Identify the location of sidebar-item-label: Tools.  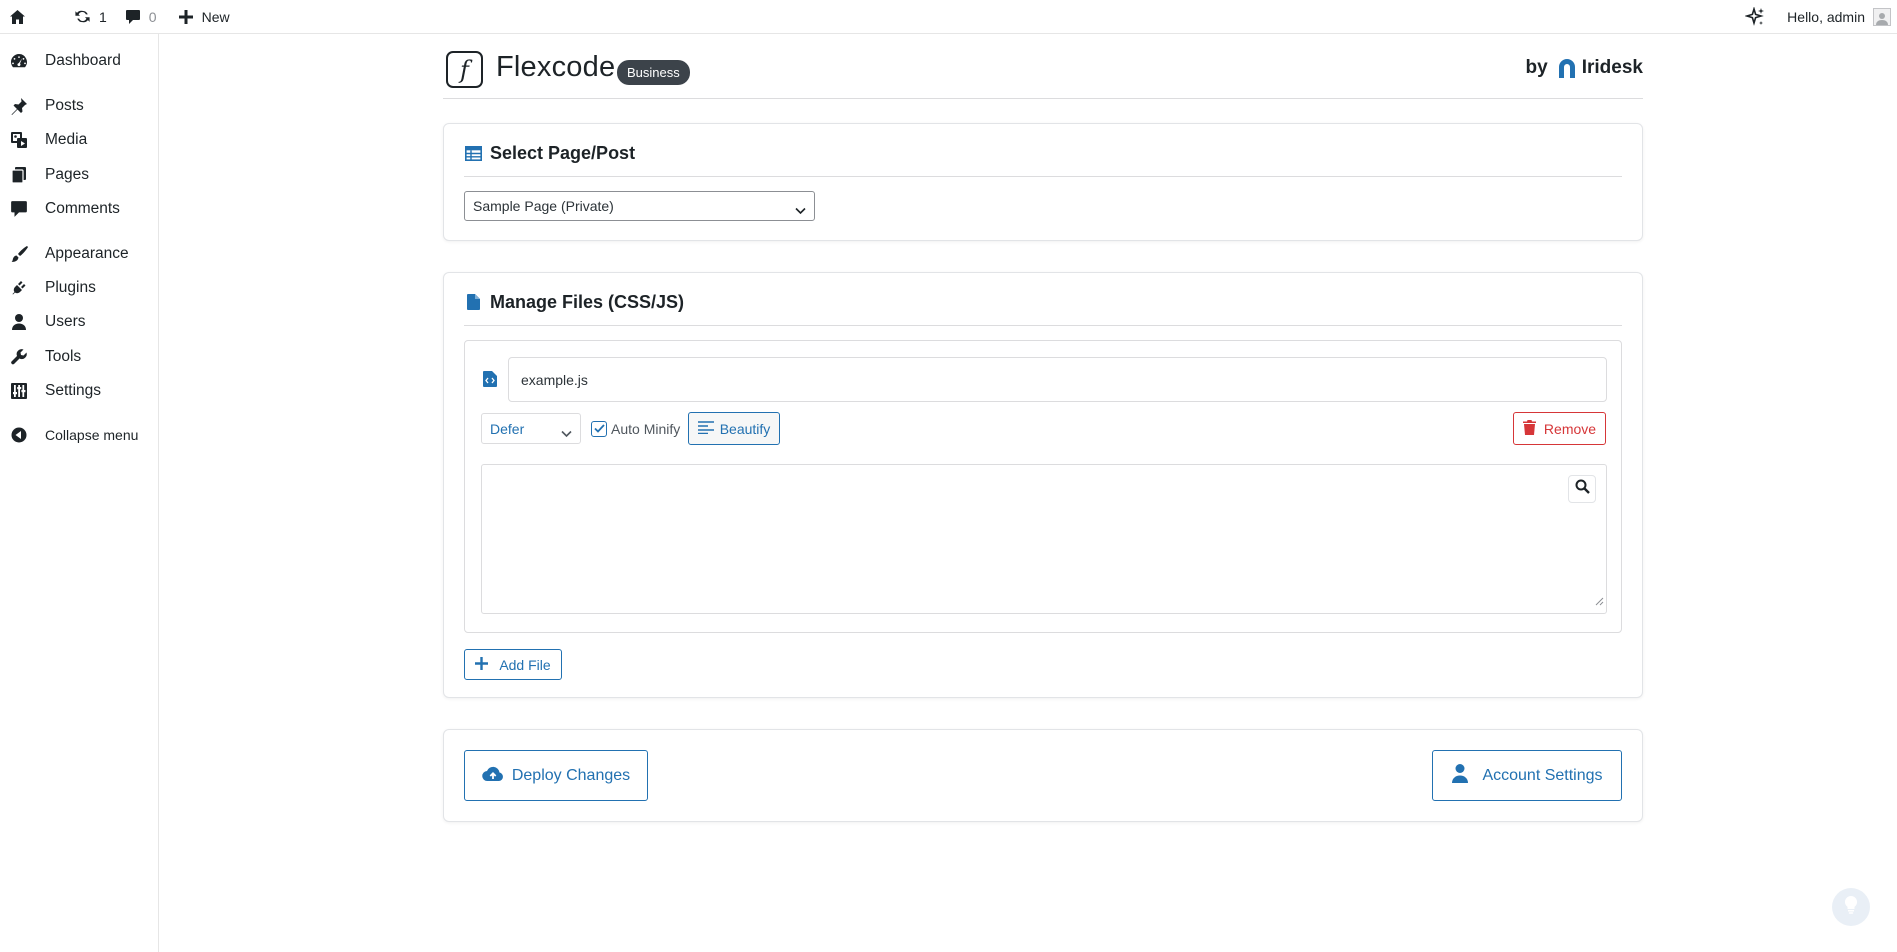
(63, 356).